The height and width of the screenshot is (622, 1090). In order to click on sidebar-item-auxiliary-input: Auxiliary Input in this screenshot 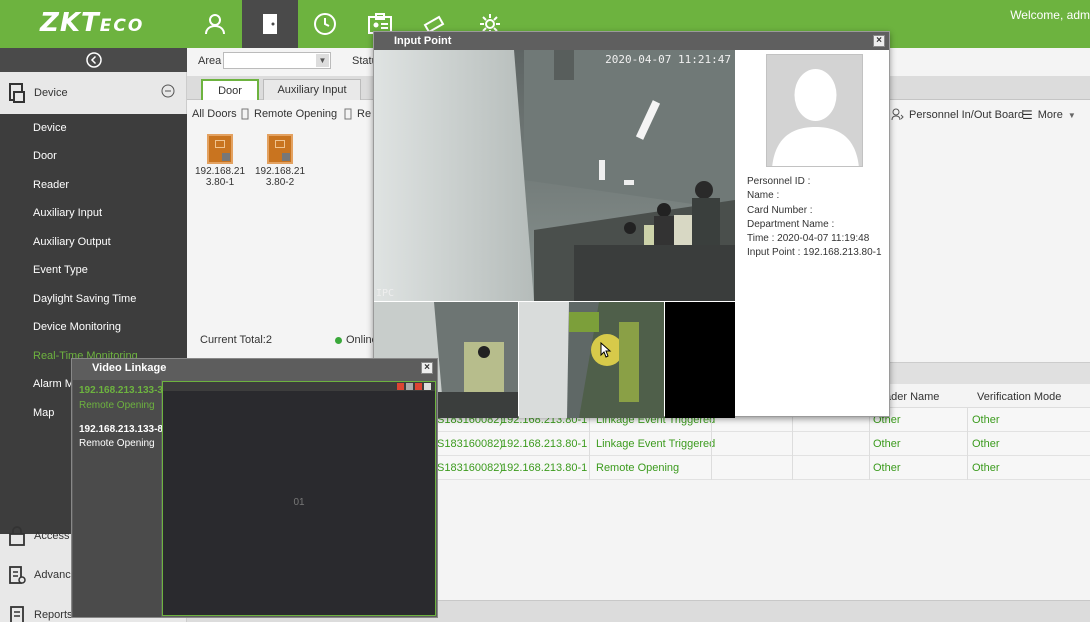, I will do `click(67, 213)`.